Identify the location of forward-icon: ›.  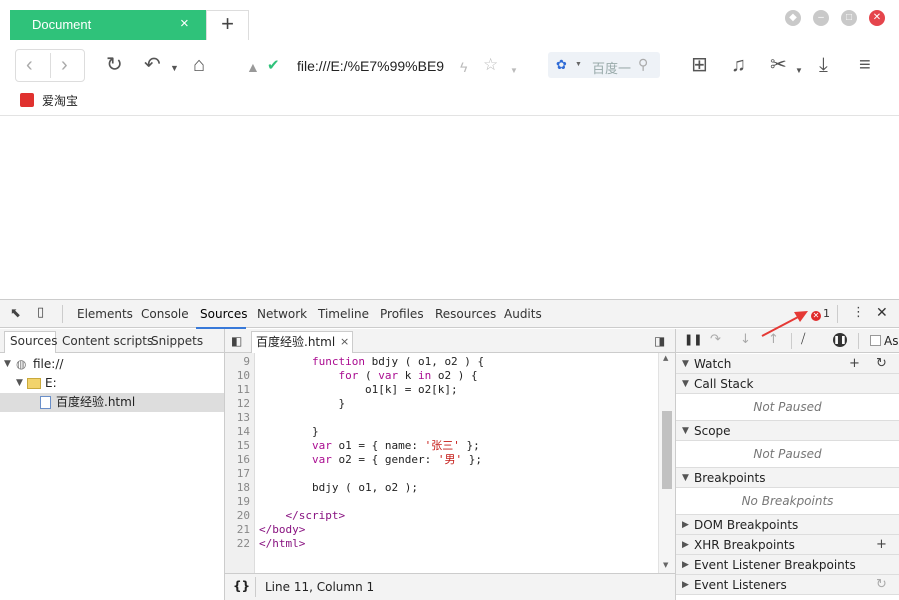
(64, 65).